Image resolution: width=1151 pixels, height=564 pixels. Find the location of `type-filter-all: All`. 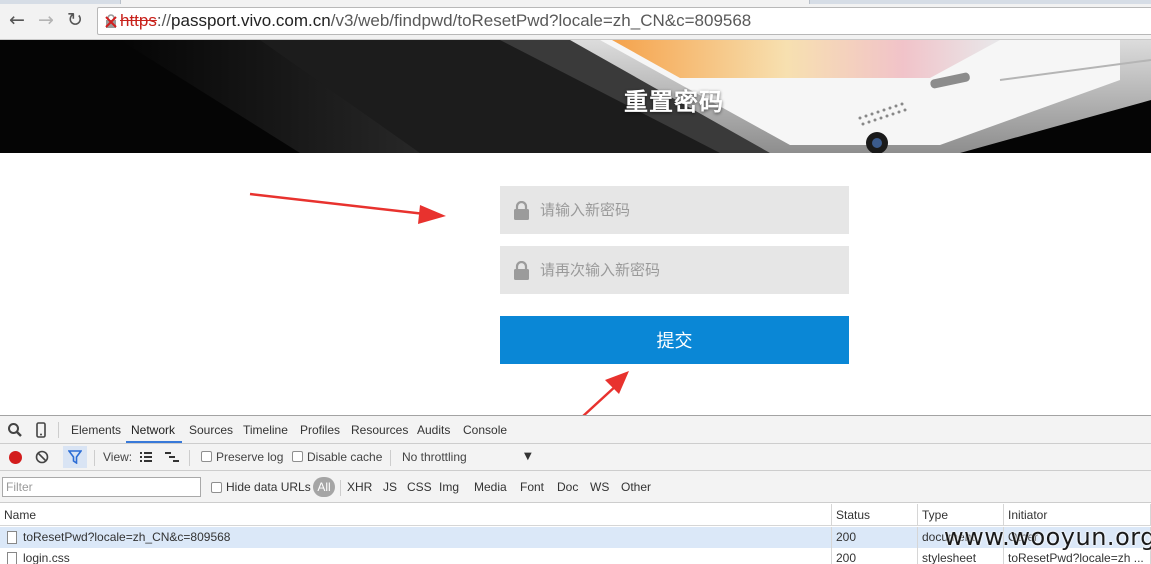

type-filter-all: All is located at coordinates (324, 487).